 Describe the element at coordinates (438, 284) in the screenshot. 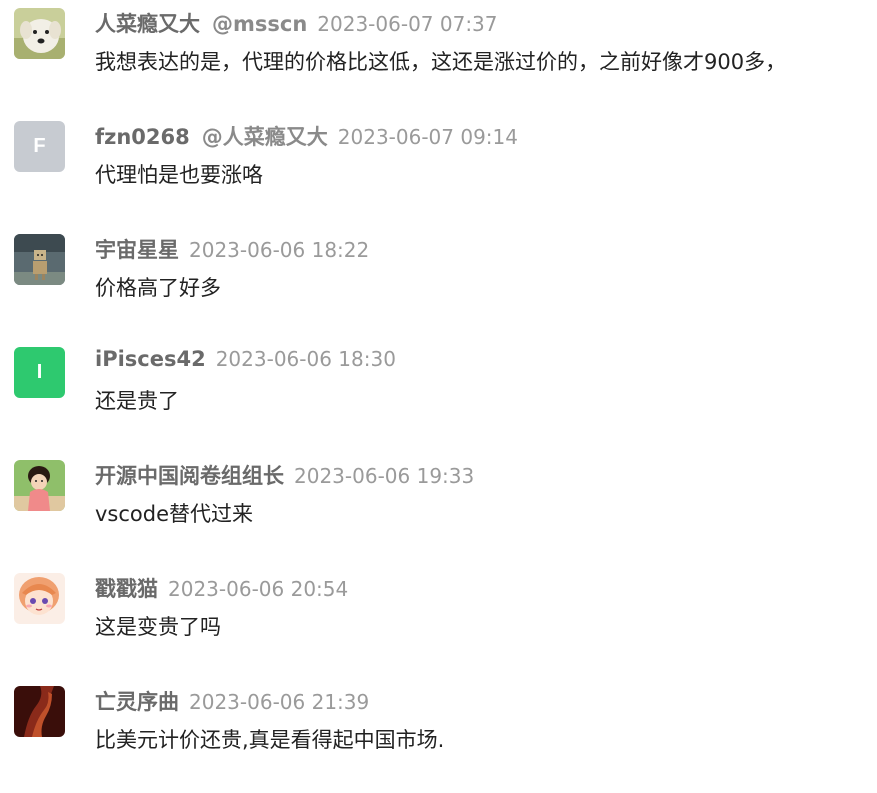

I see `comment-item: 宇宙星星 2023-06-06 18:22 价格高了好多` at that location.